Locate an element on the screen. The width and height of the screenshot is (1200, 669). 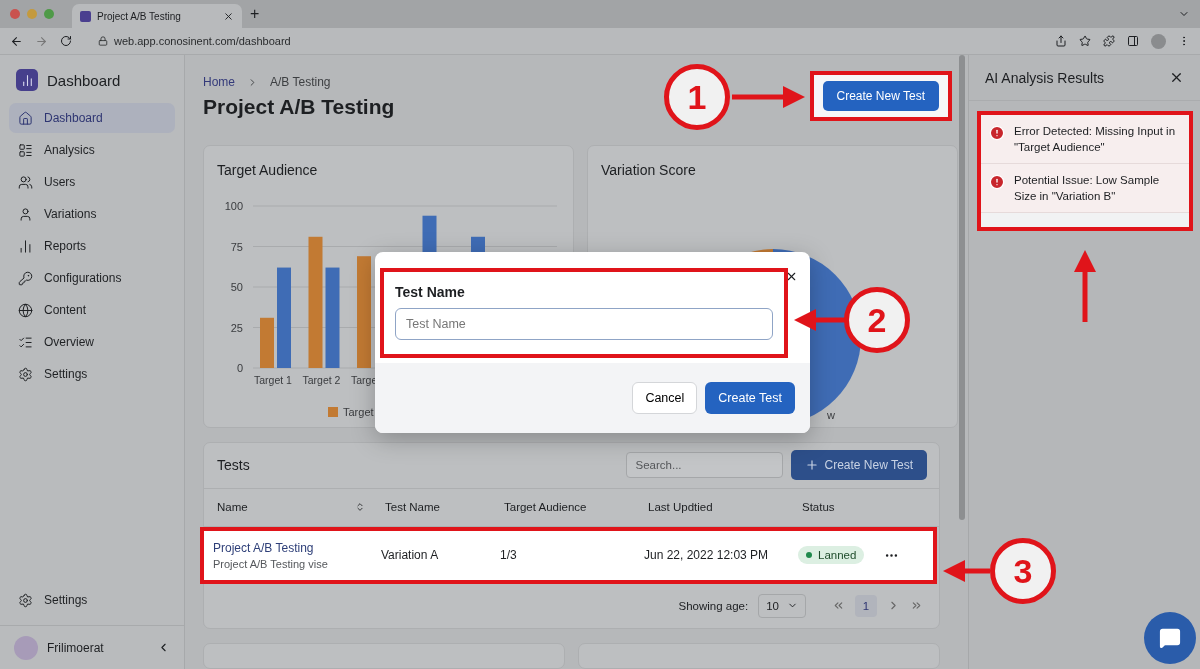
user-icon is located at coordinates (25, 214).